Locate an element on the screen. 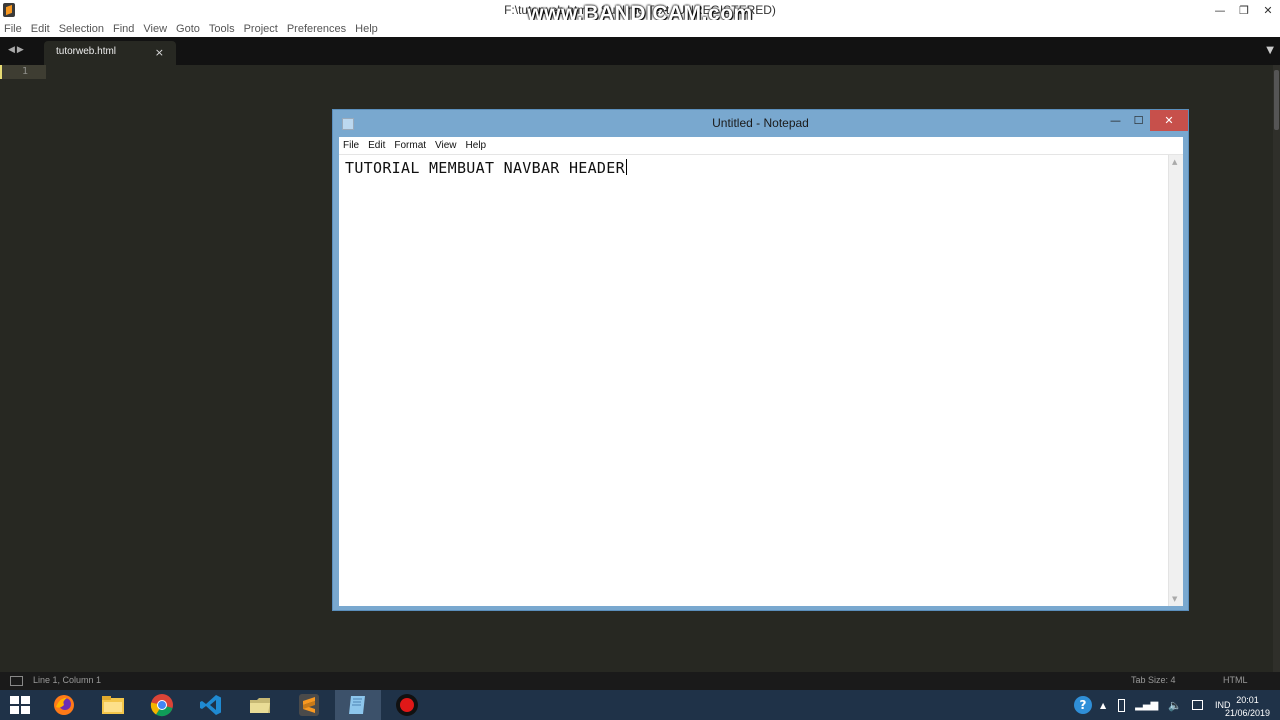 The image size is (1280, 720). notepad-window-controls: — ☐ ✕ is located at coordinates (1146, 120).